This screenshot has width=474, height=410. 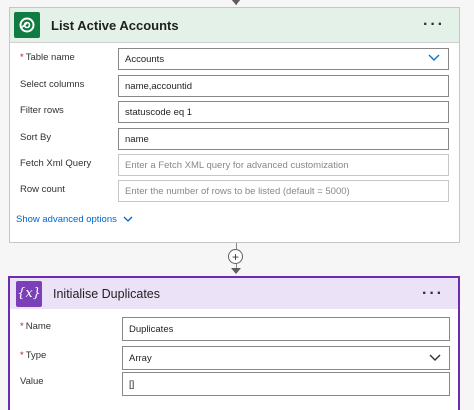 I want to click on variable-type-select: Array, so click(x=286, y=358).